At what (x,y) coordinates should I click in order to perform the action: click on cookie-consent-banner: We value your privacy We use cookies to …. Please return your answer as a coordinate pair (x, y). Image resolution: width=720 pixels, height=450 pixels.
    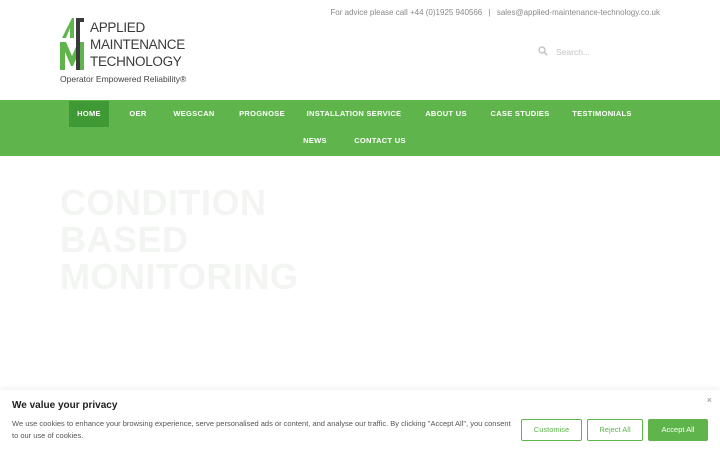
    Looking at the image, I should click on (360, 420).